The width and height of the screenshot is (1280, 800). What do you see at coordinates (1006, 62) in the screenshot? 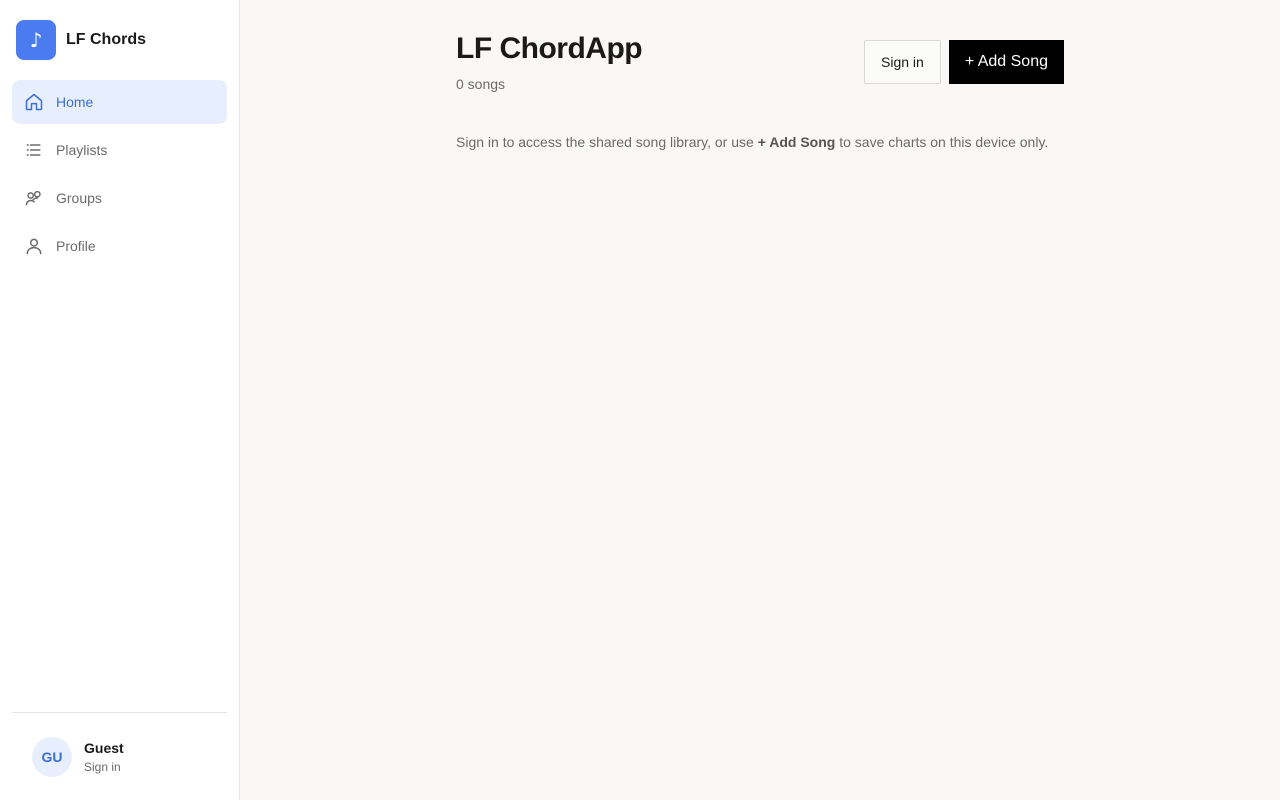
I see `add-song-button: + Add Song` at bounding box center [1006, 62].